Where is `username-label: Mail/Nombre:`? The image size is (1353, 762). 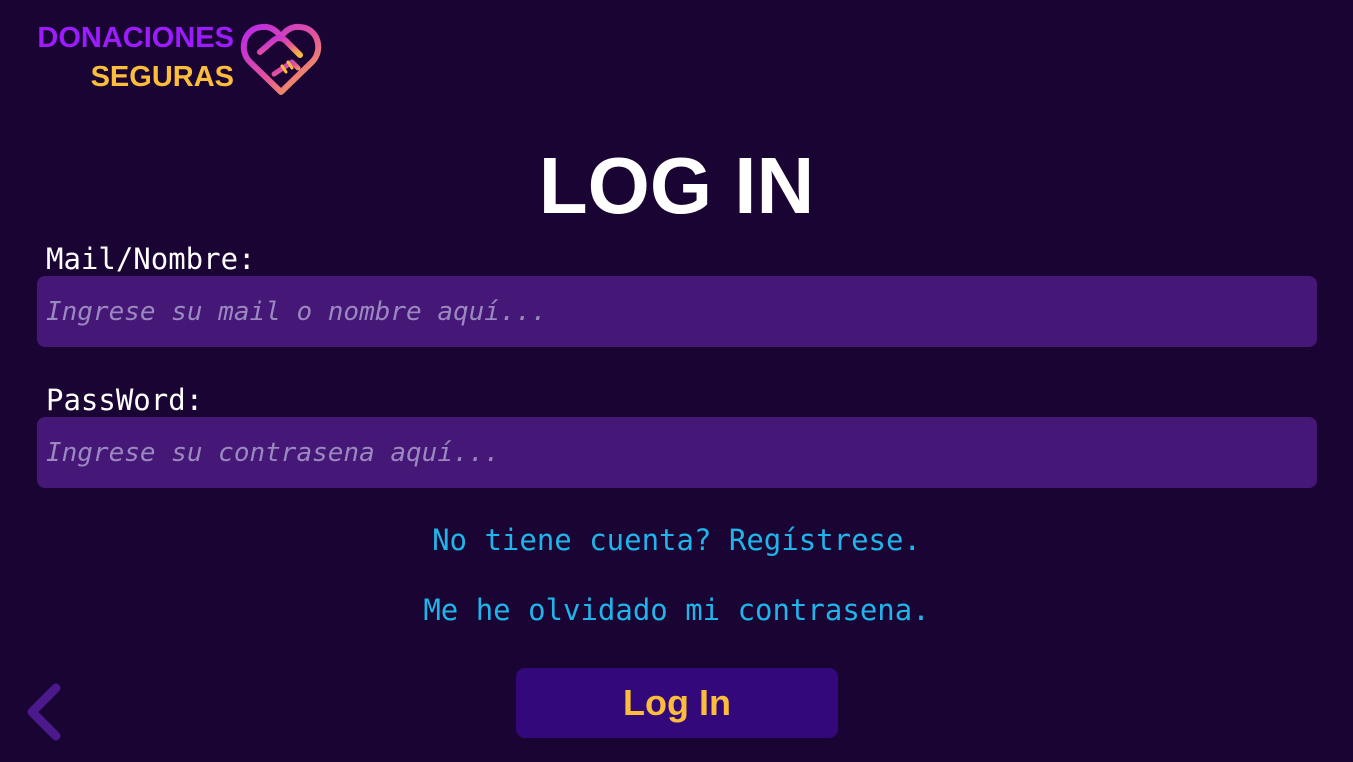 username-label: Mail/Nombre: is located at coordinates (151, 259).